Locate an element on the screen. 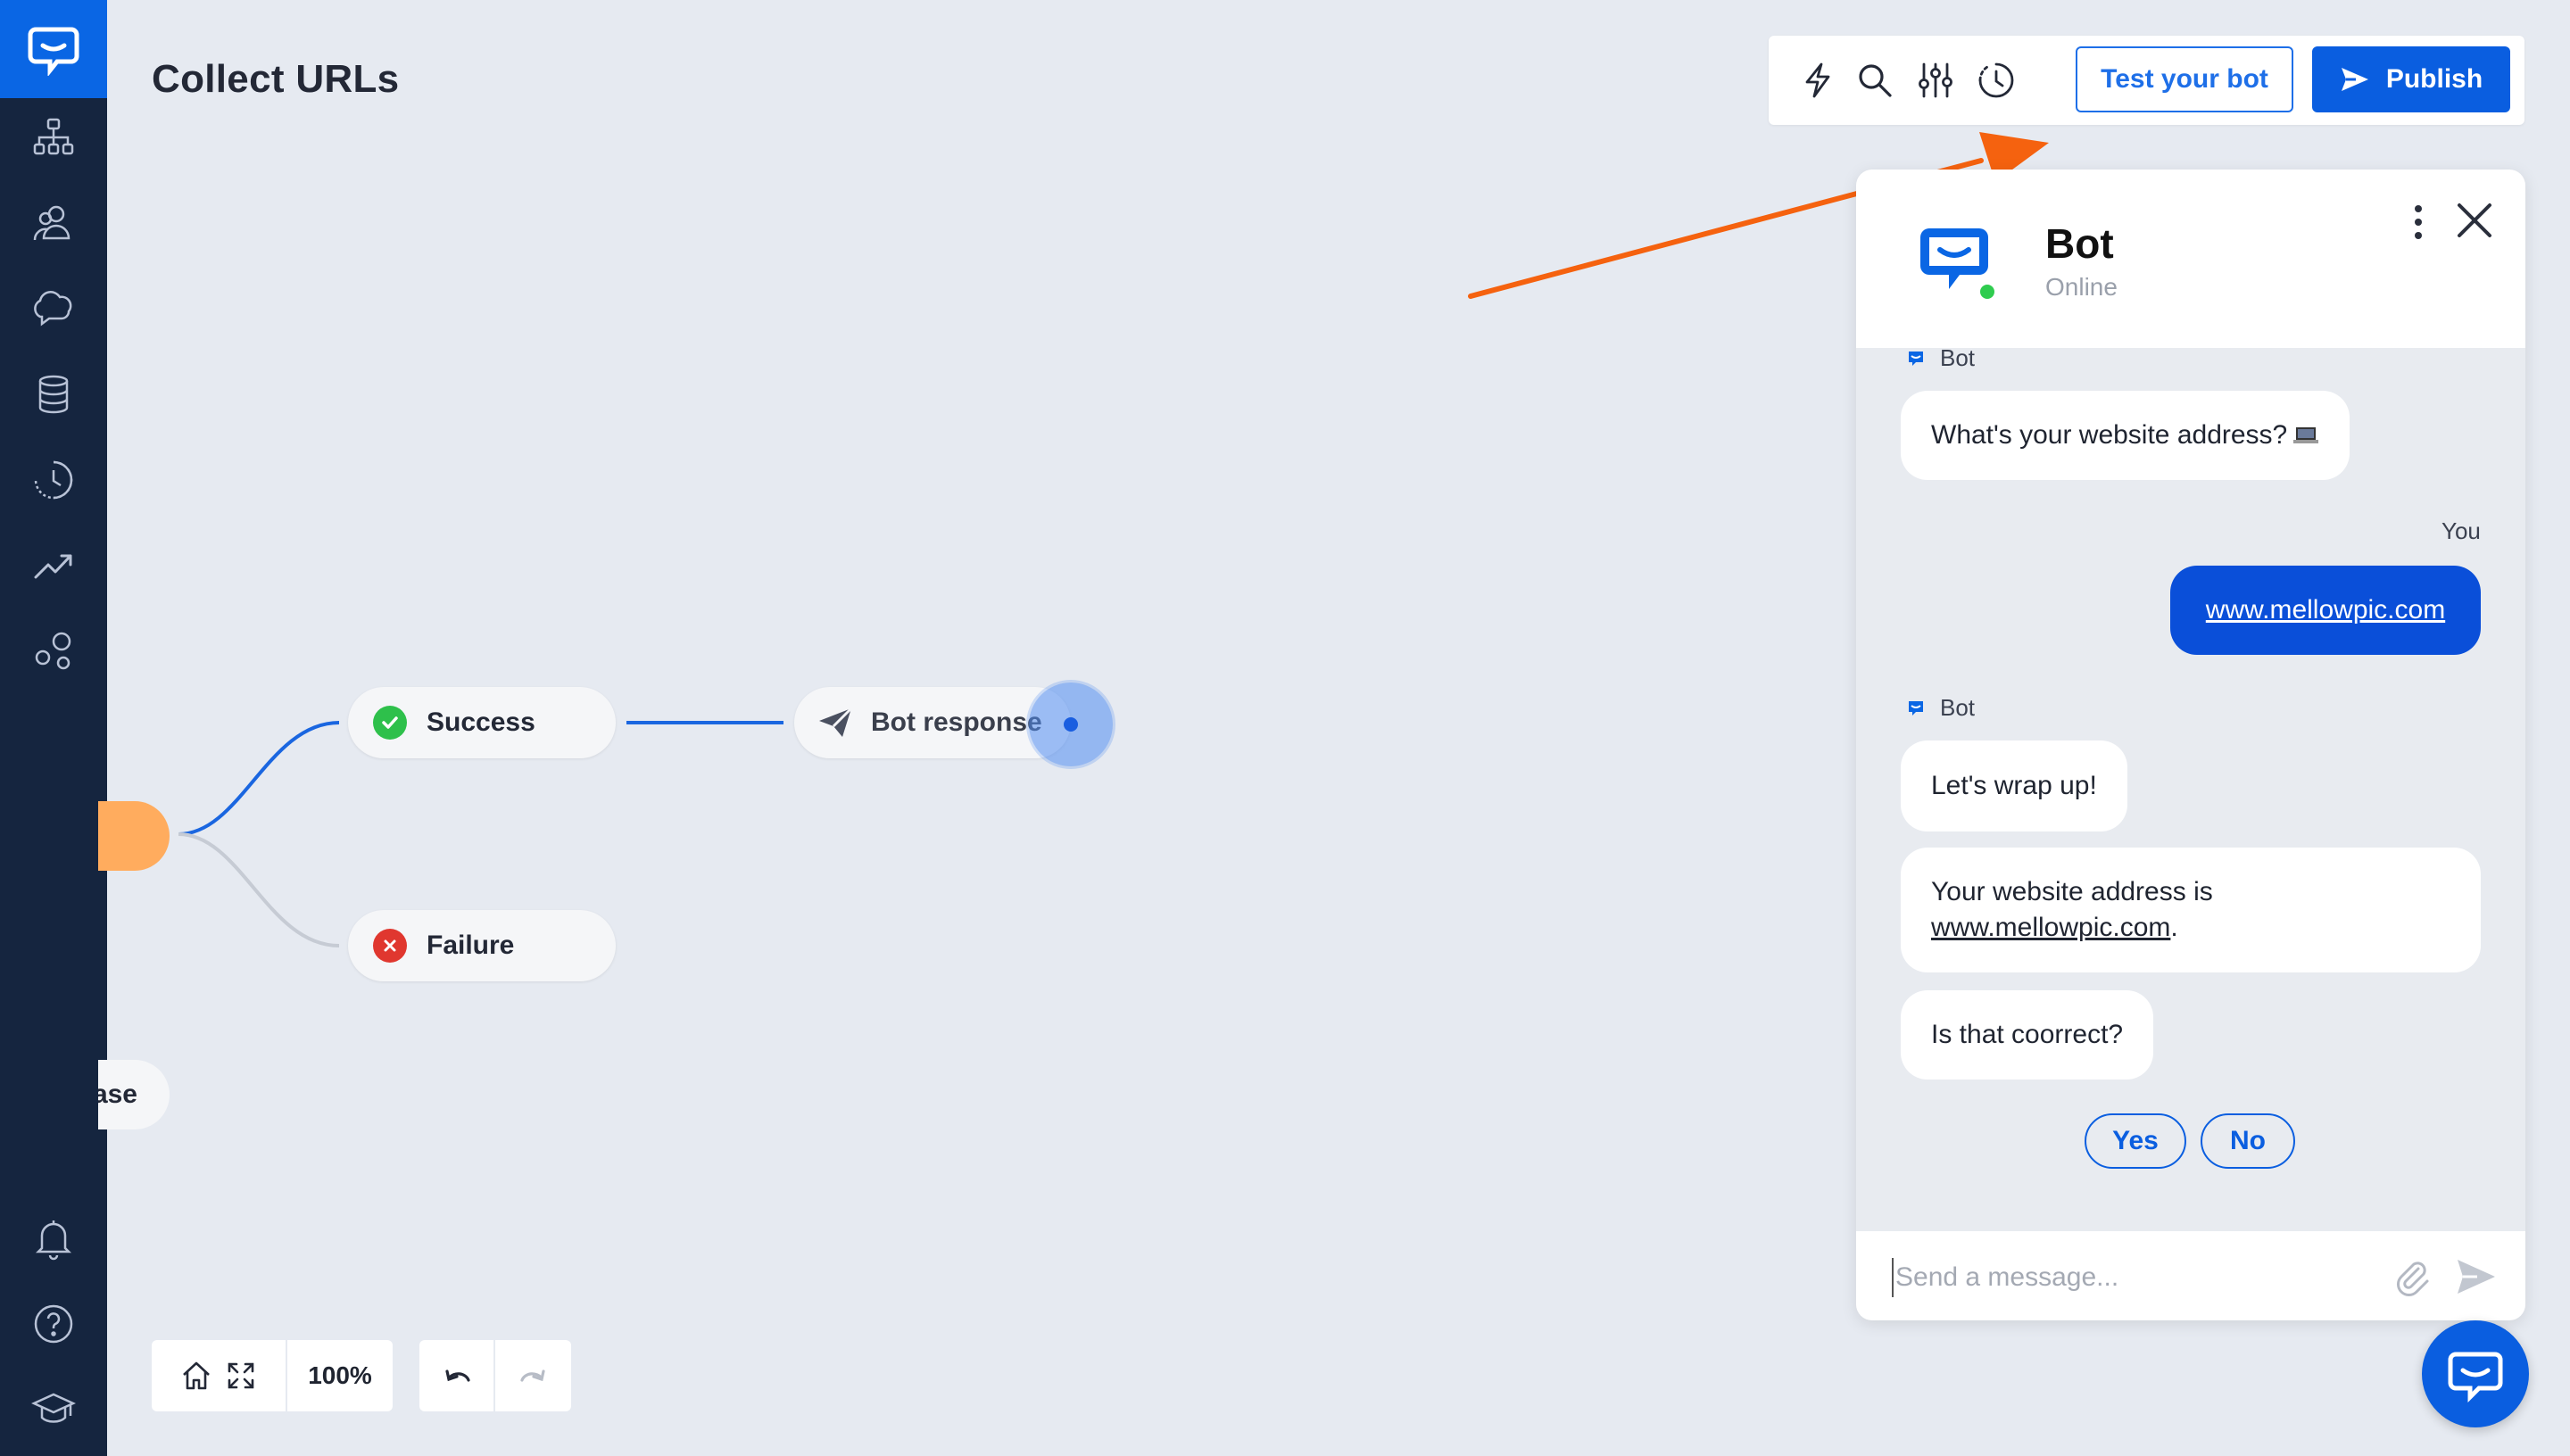  quick-reply-no: No is located at coordinates (2248, 1141).